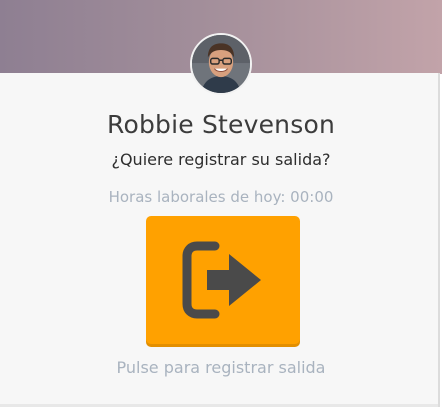  I want to click on sign-out-icon, so click(221, 280).